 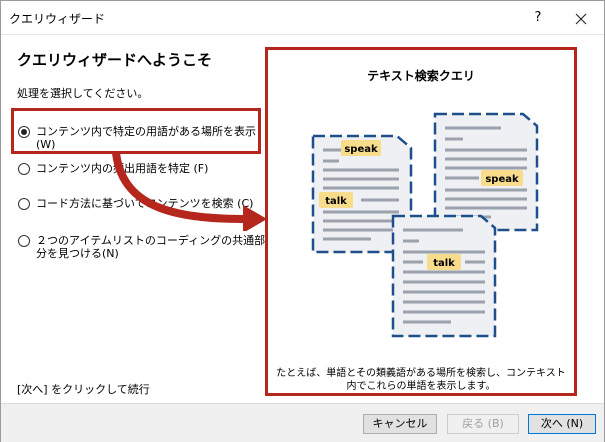 I want to click on selected-option-highlight, so click(x=136, y=131).